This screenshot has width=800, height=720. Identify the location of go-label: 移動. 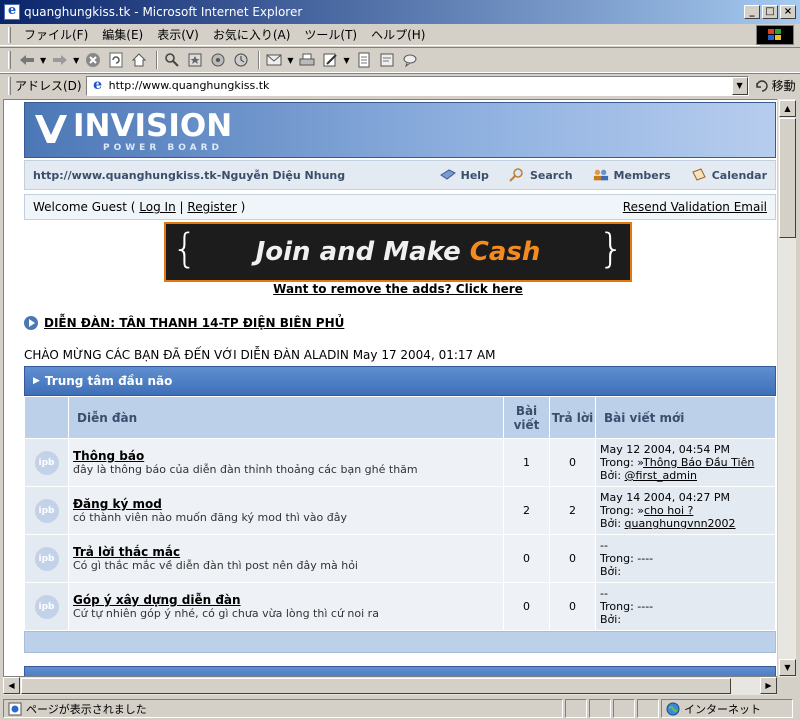
(783, 86).